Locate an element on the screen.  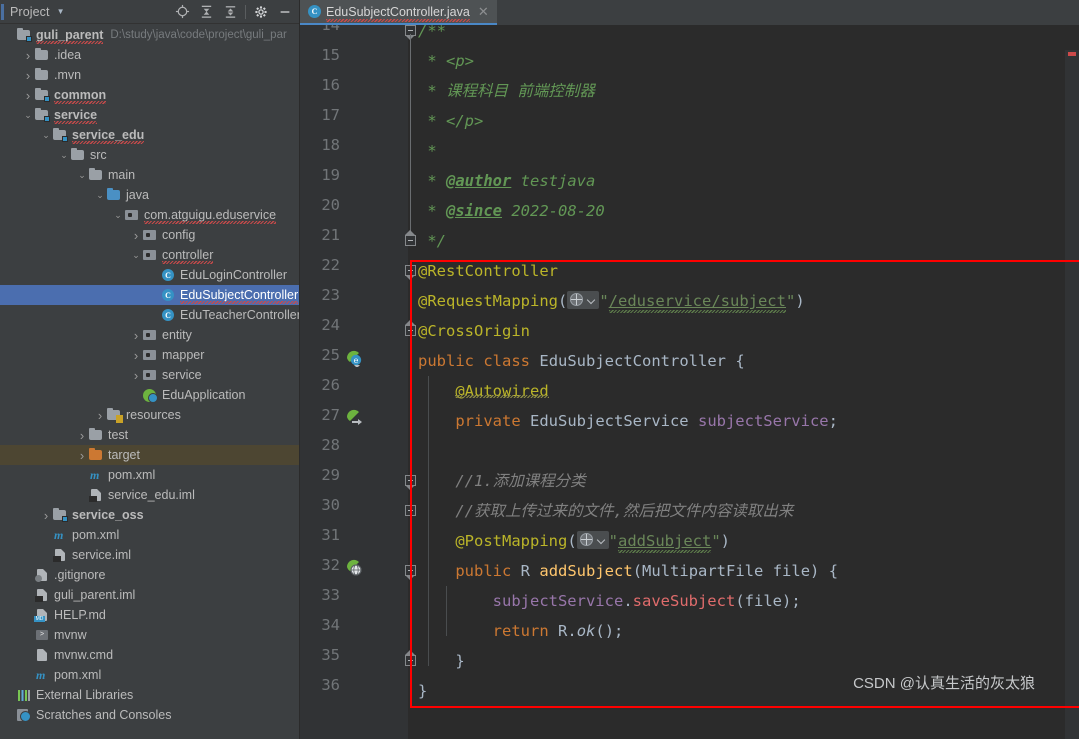
tree-item-service: ⌄ service is located at coordinates (149, 115).